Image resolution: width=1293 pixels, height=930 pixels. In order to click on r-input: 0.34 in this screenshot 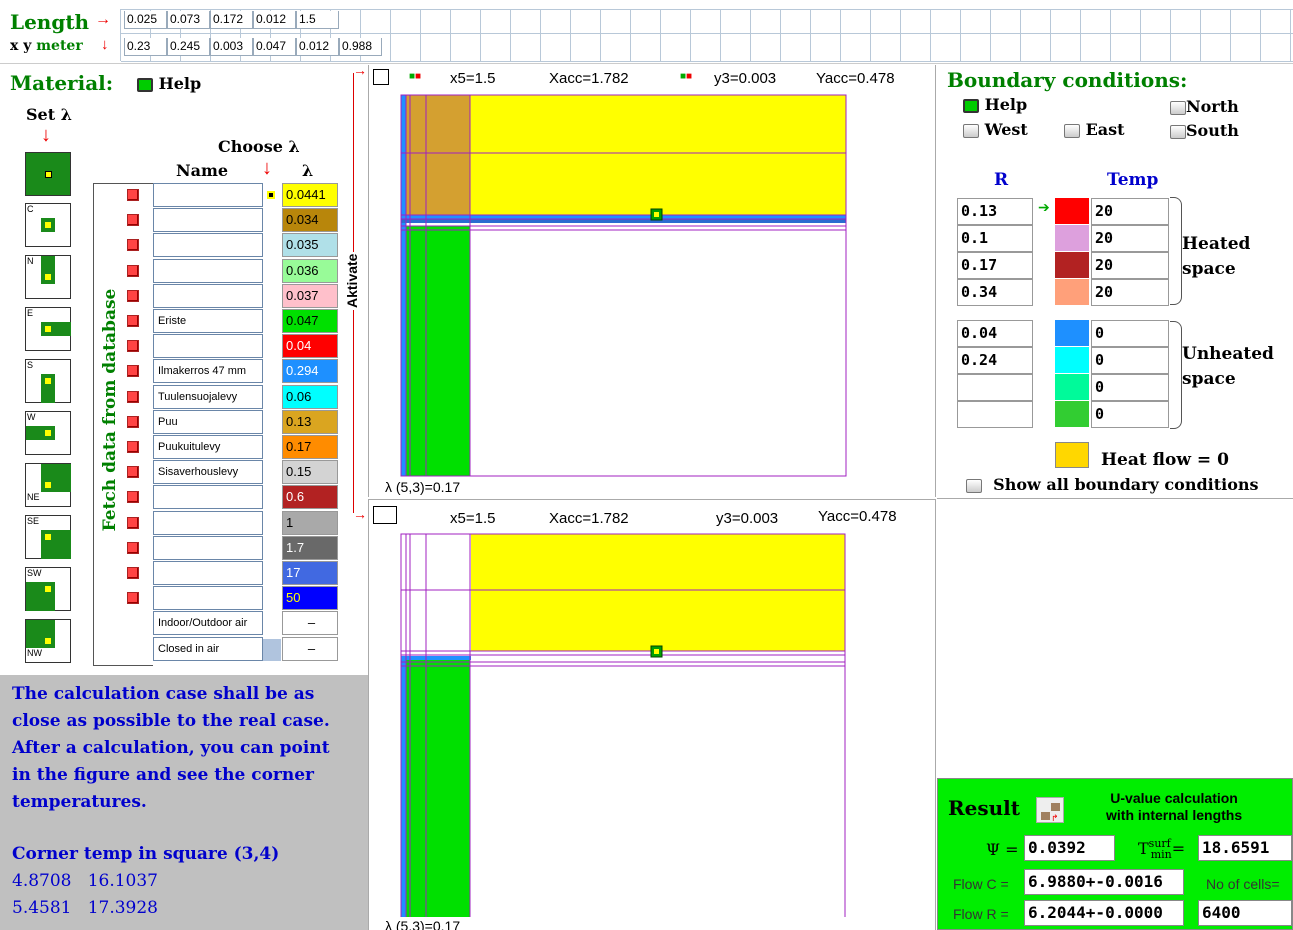, I will do `click(995, 292)`.